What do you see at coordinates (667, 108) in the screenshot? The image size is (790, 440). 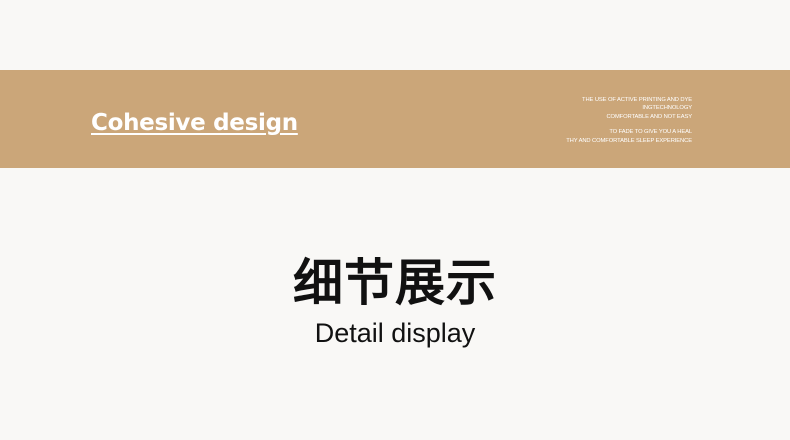 I see `banner-description-line: INGTECHNOLOGY` at bounding box center [667, 108].